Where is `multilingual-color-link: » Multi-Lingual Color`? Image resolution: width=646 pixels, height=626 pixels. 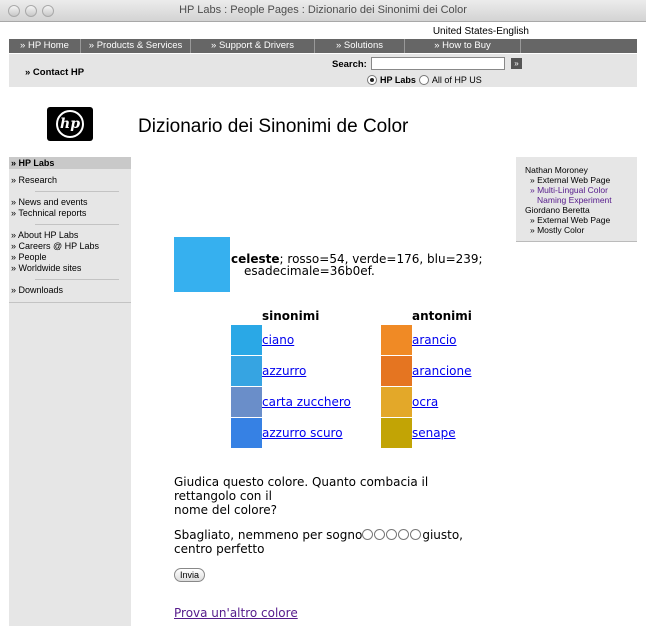
multilingual-color-link: » Multi-Lingual Color is located at coordinates (581, 190).